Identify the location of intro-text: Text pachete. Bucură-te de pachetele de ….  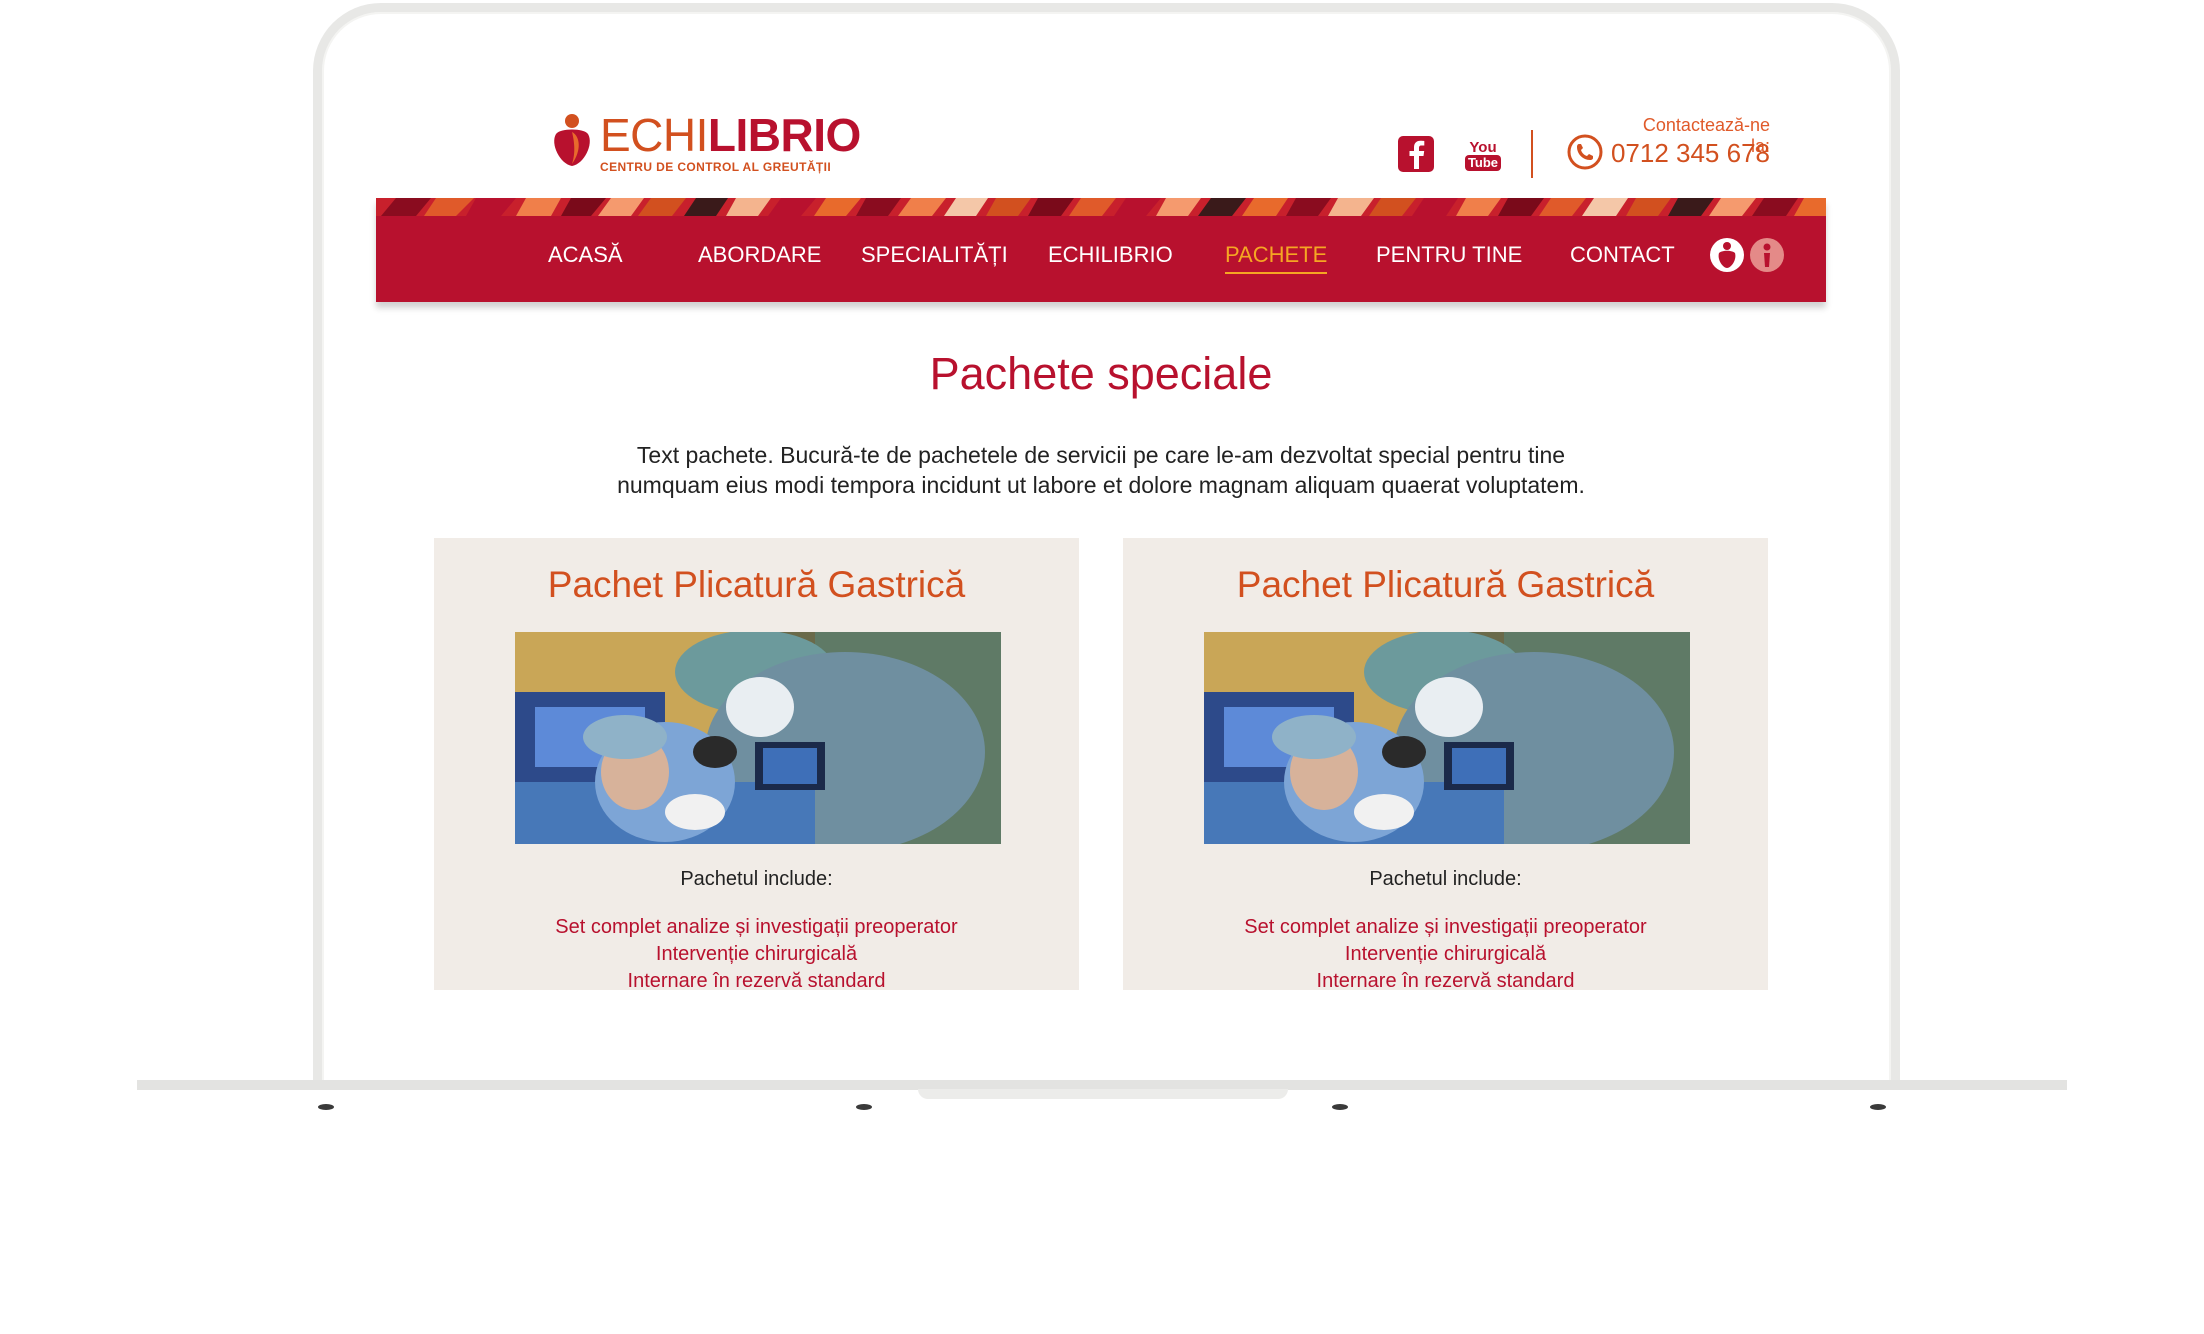
(1101, 470).